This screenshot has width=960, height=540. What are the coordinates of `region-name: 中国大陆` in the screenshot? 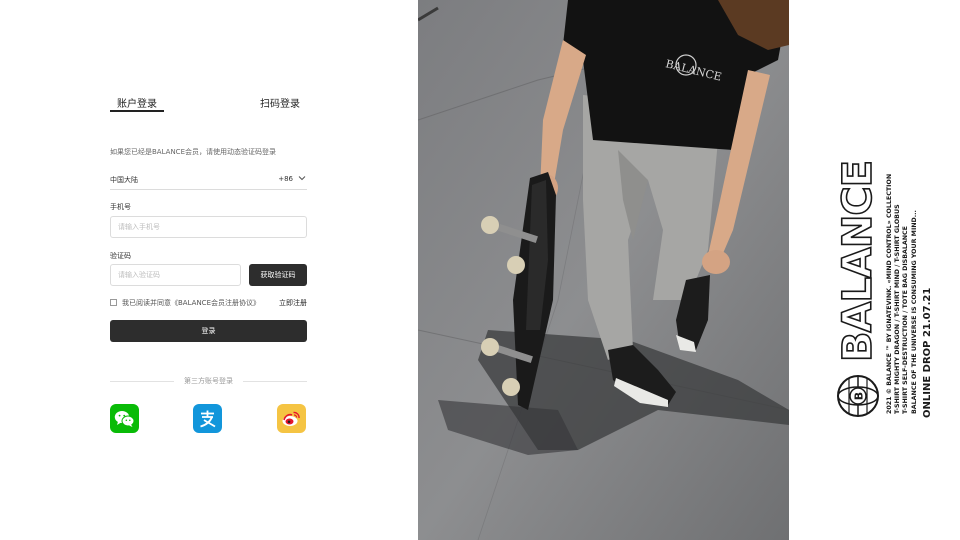 It's located at (124, 180).